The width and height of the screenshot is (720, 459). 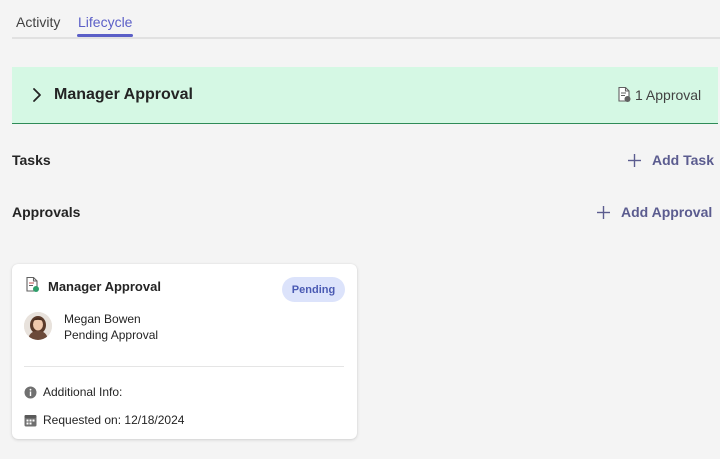 I want to click on info-icon, so click(x=30, y=392).